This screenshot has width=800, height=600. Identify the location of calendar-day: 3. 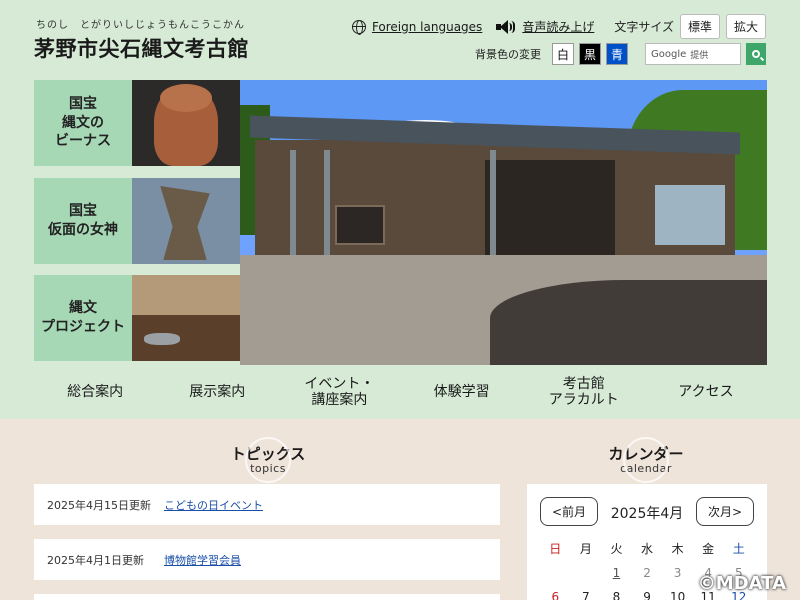
(677, 573).